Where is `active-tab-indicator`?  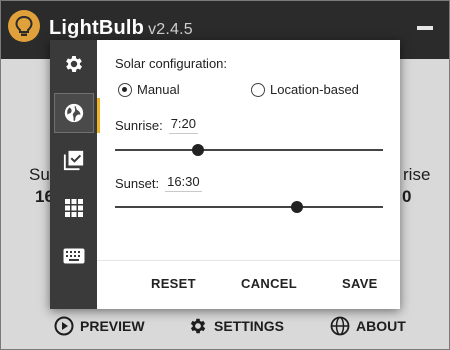
active-tab-indicator is located at coordinates (98, 115).